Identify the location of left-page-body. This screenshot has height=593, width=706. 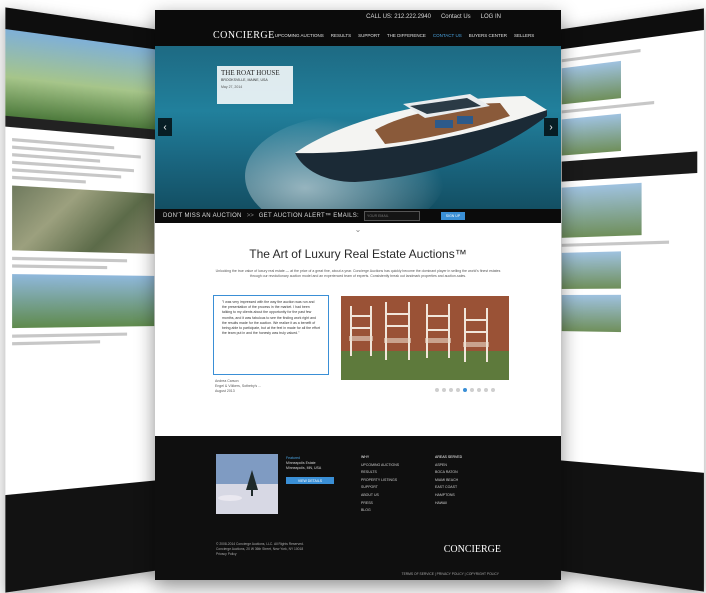
(82, 242).